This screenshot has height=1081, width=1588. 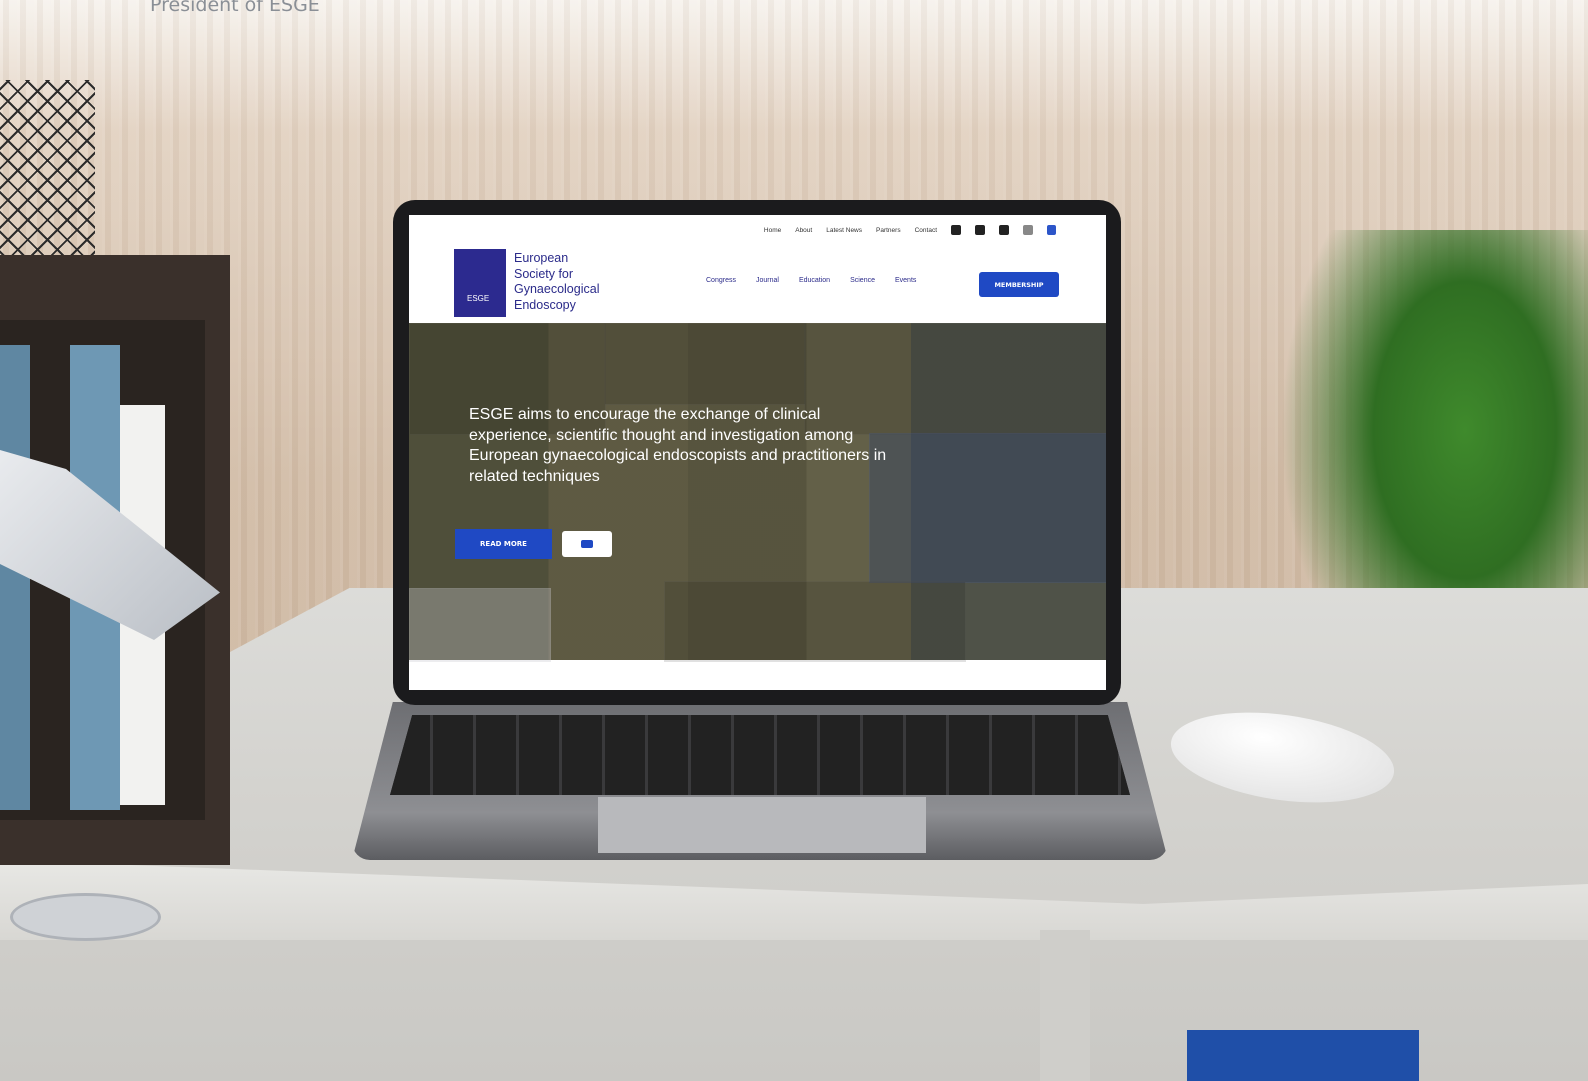 What do you see at coordinates (772, 230) in the screenshot?
I see `nav-home: Home` at bounding box center [772, 230].